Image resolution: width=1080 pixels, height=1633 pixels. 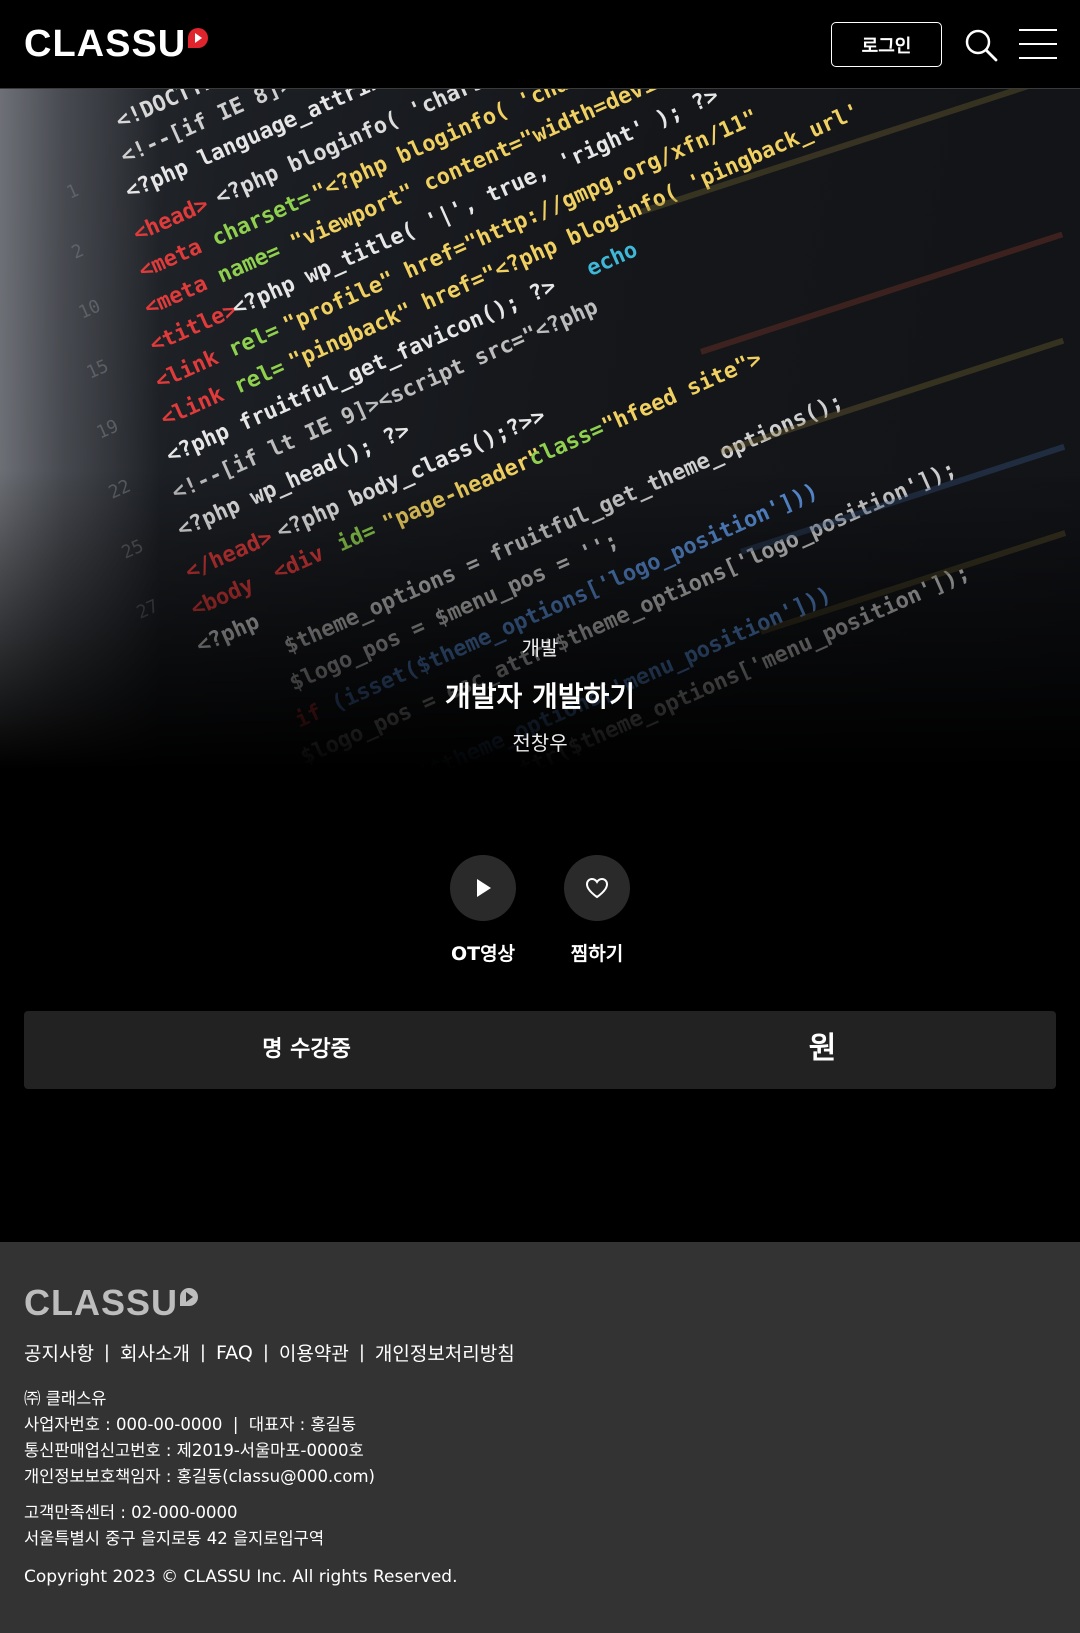 What do you see at coordinates (107, 430) in the screenshot?
I see `svg-text: 19` at bounding box center [107, 430].